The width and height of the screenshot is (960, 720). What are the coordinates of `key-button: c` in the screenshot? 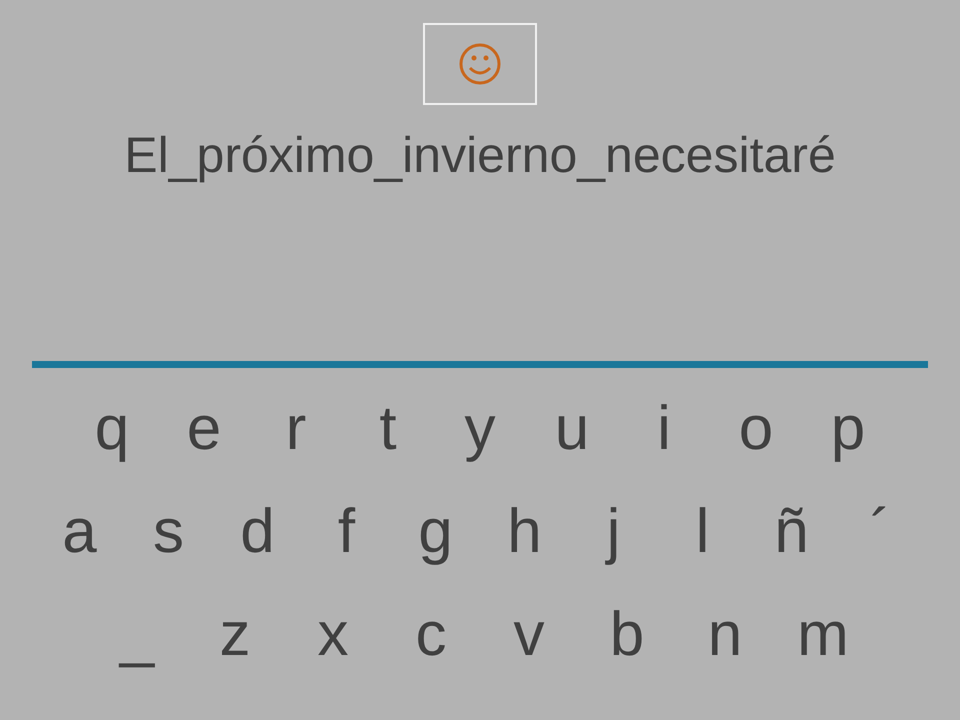 It's located at (431, 635).